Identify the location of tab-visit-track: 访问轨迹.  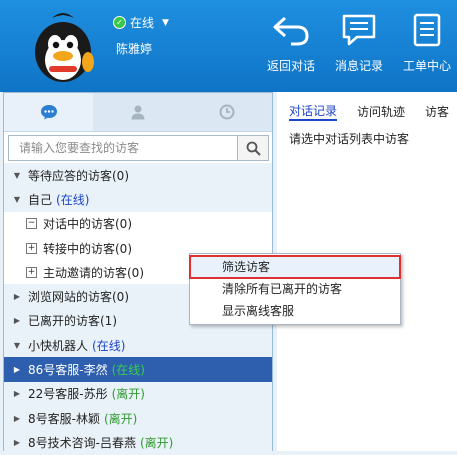
(381, 111).